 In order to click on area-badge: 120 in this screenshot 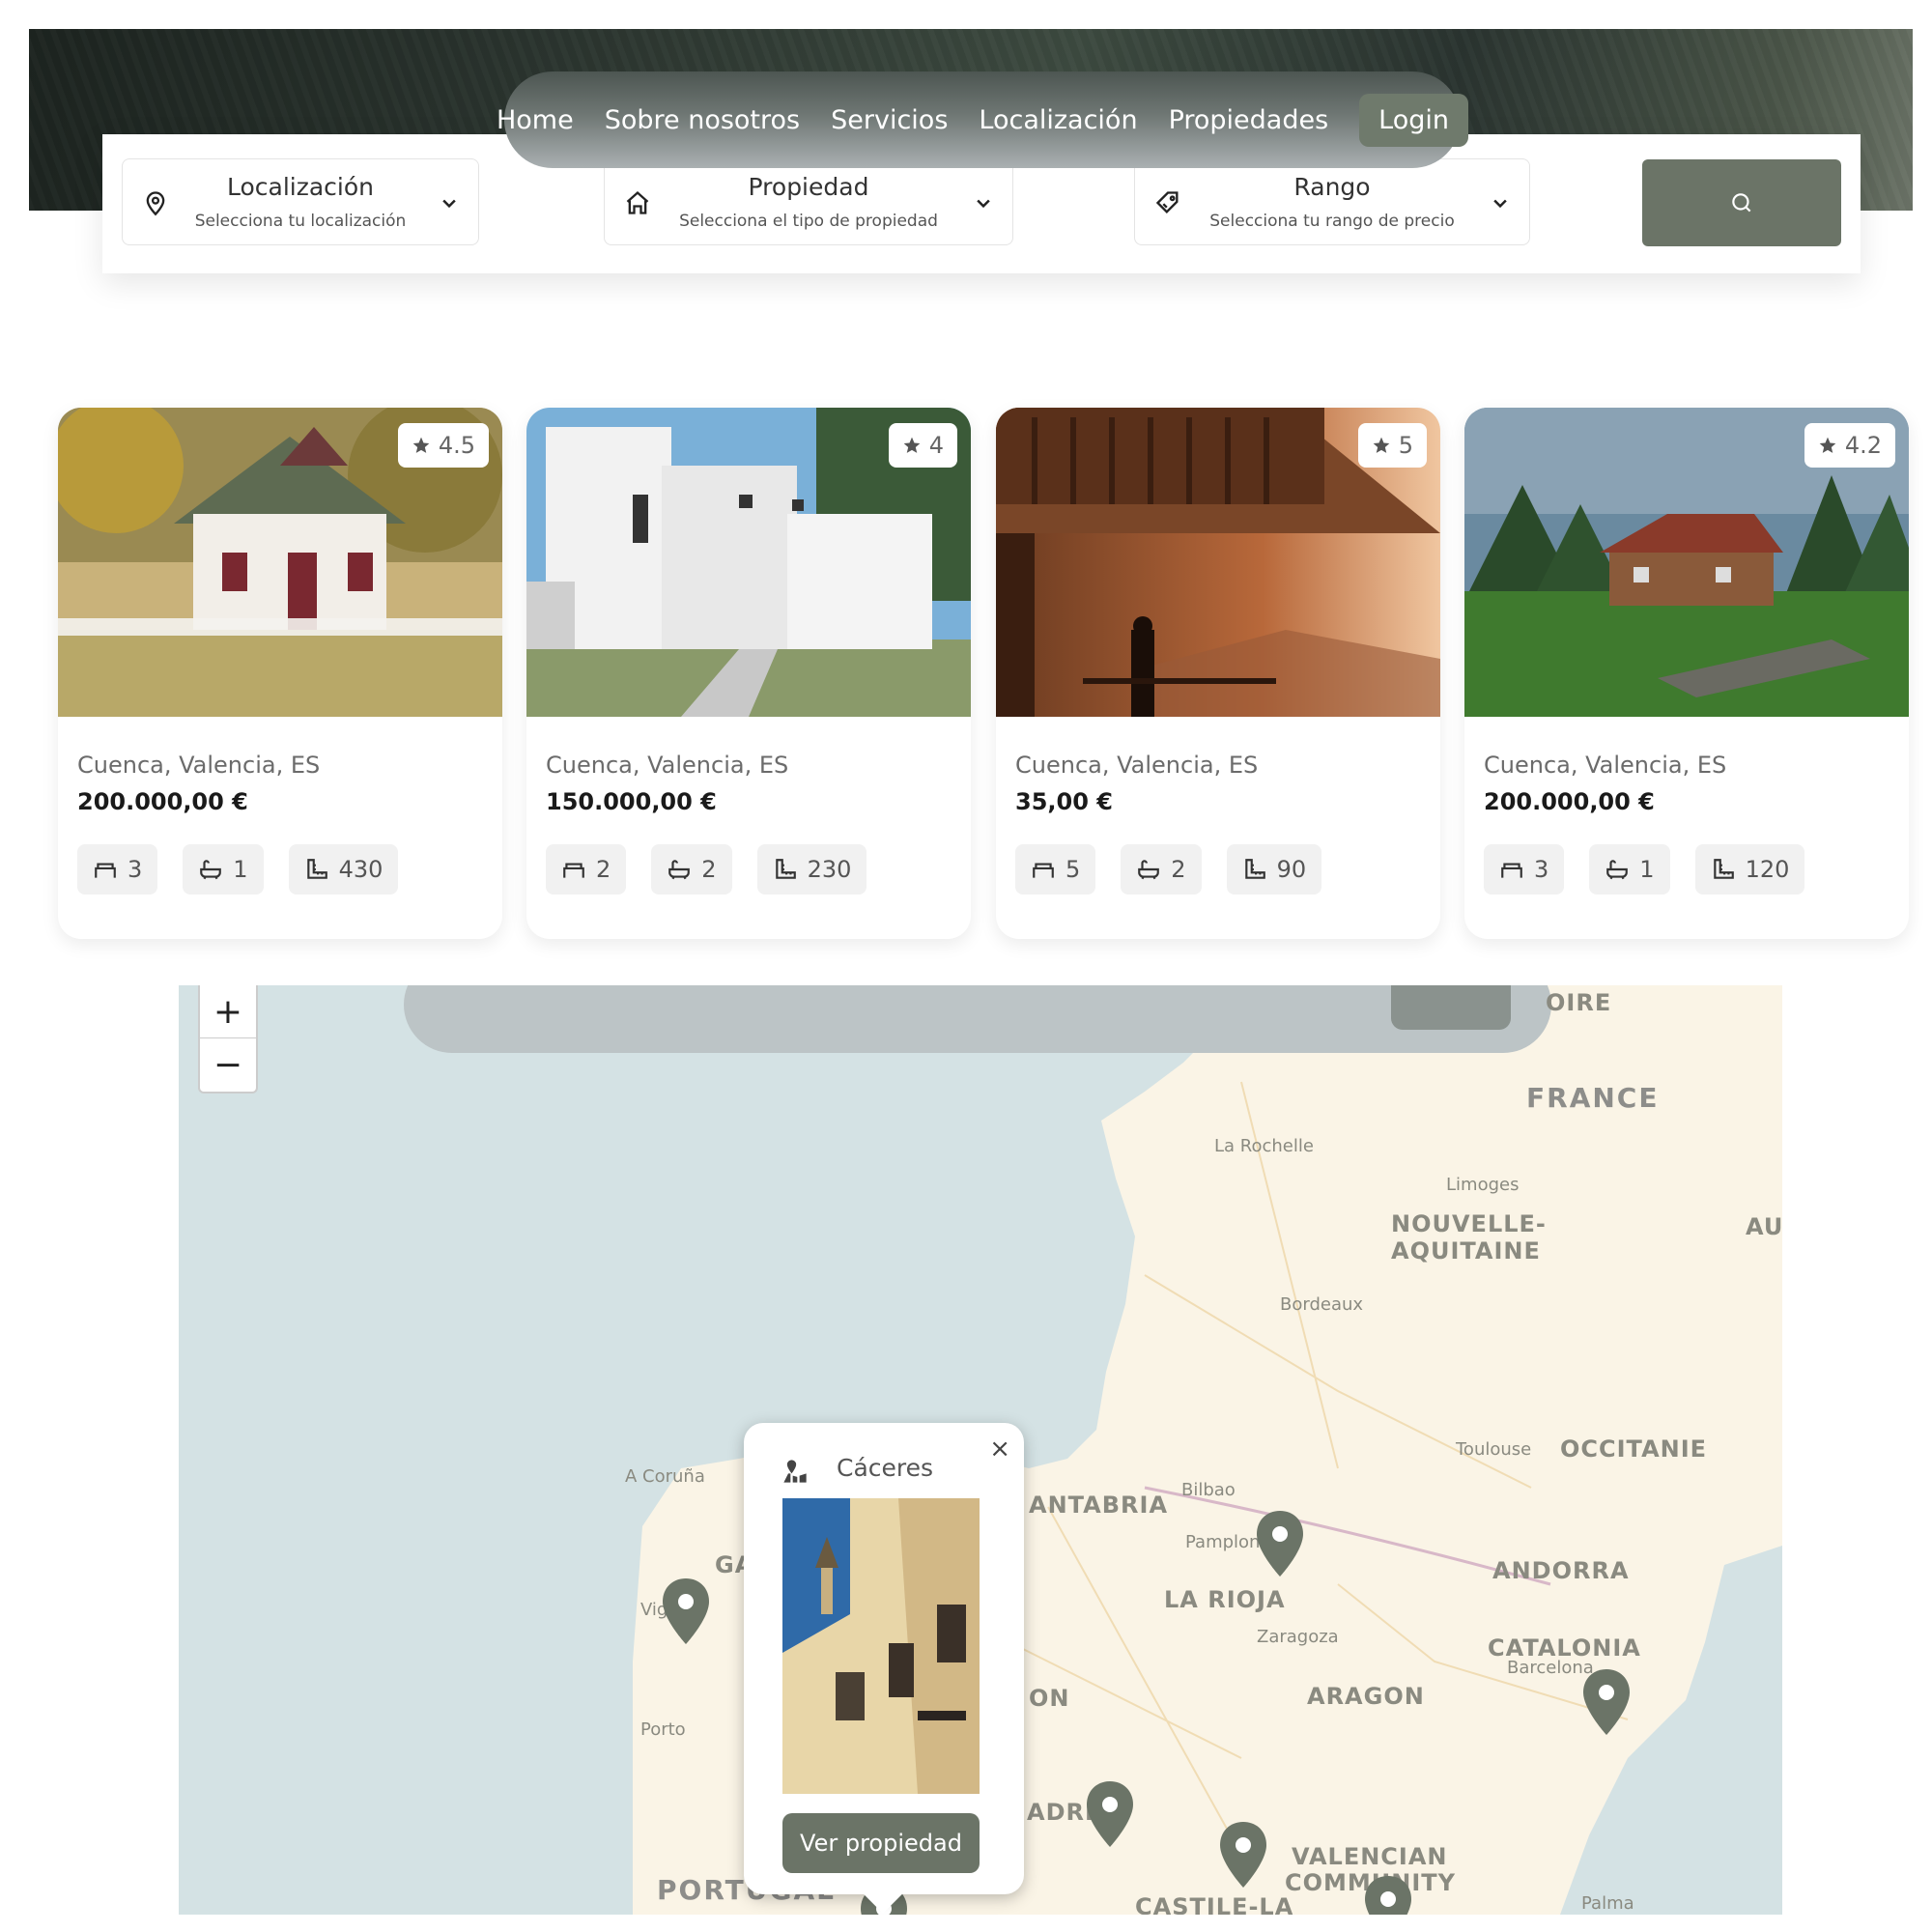, I will do `click(1749, 869)`.